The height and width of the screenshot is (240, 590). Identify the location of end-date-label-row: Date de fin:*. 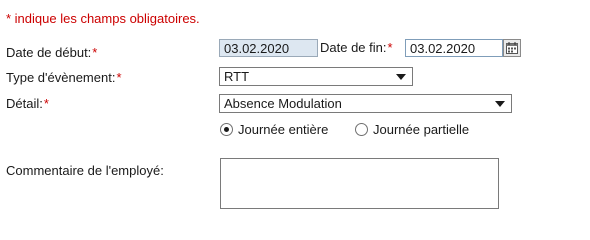
(356, 47).